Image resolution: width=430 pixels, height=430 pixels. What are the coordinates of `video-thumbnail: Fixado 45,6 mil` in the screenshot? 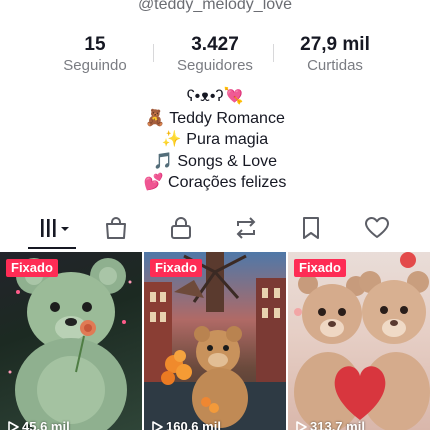 It's located at (71, 341).